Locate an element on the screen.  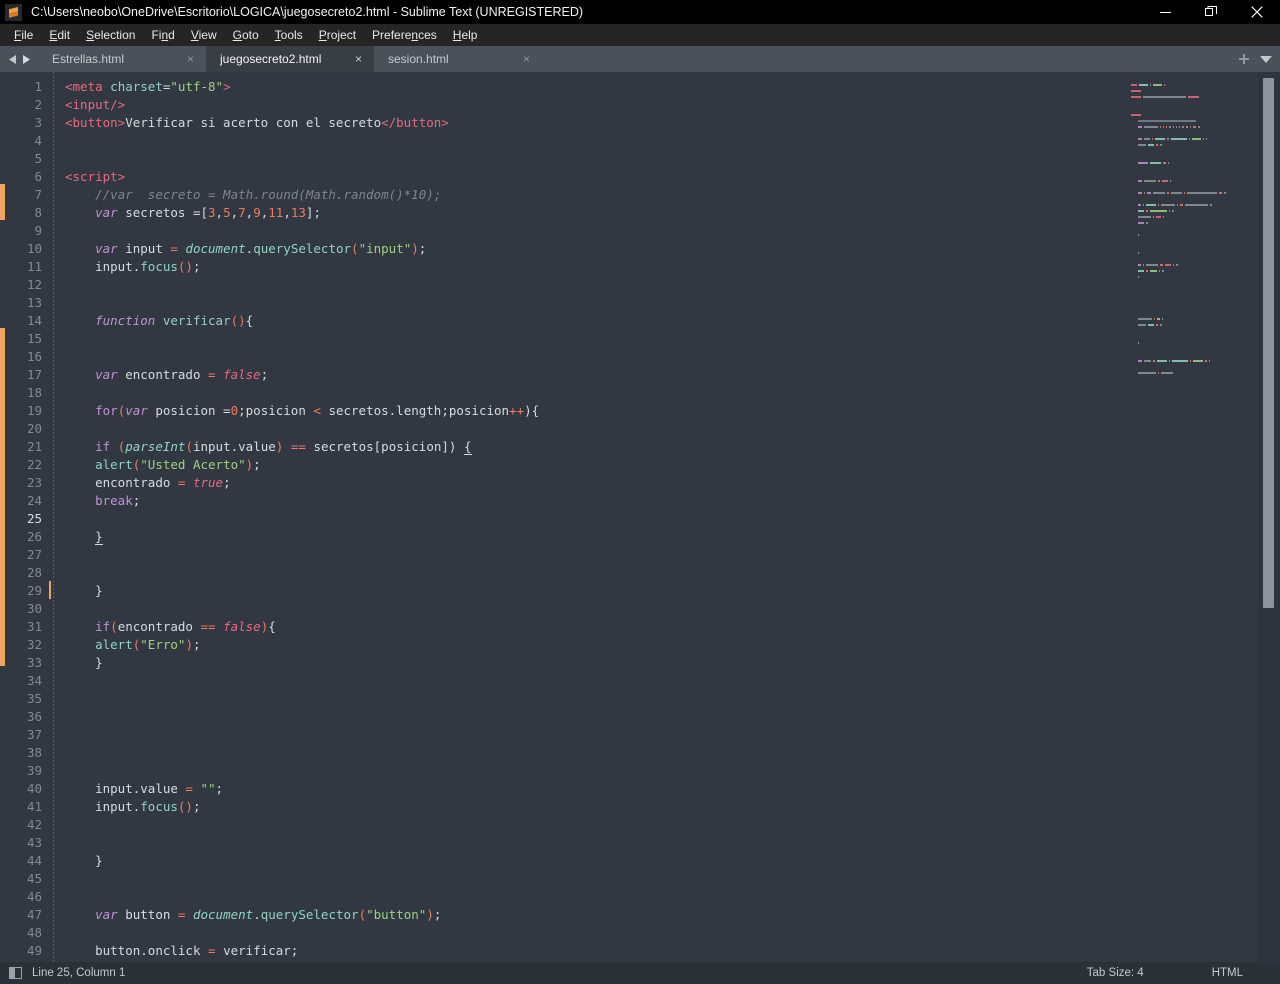
triangle-left-icon is located at coordinates (12, 59).